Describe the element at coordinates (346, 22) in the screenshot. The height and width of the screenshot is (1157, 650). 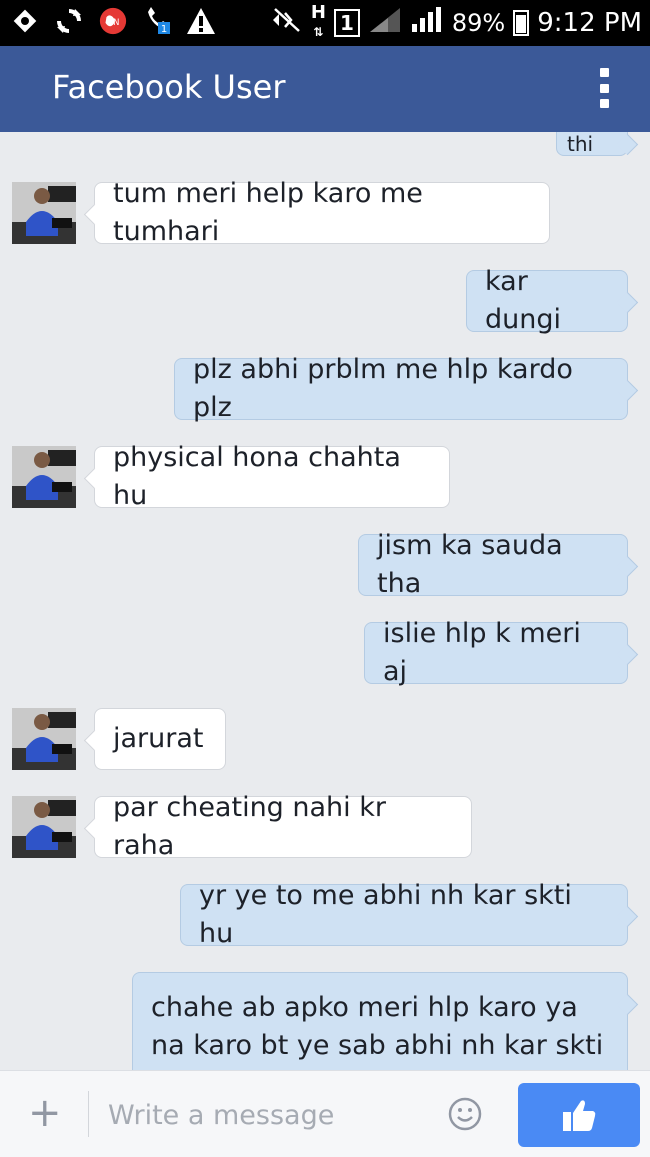
I see `sim-icon: 1` at that location.